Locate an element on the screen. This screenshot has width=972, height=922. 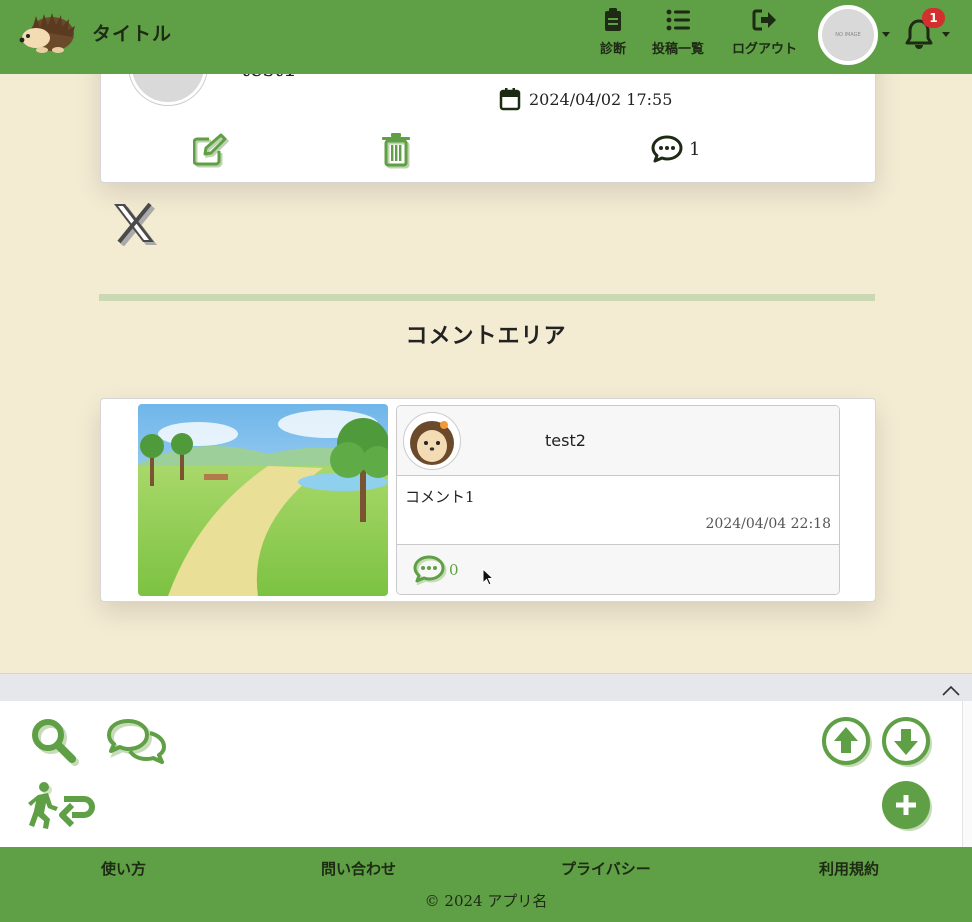
scroll-bottom-button is located at coordinates (909, 746).